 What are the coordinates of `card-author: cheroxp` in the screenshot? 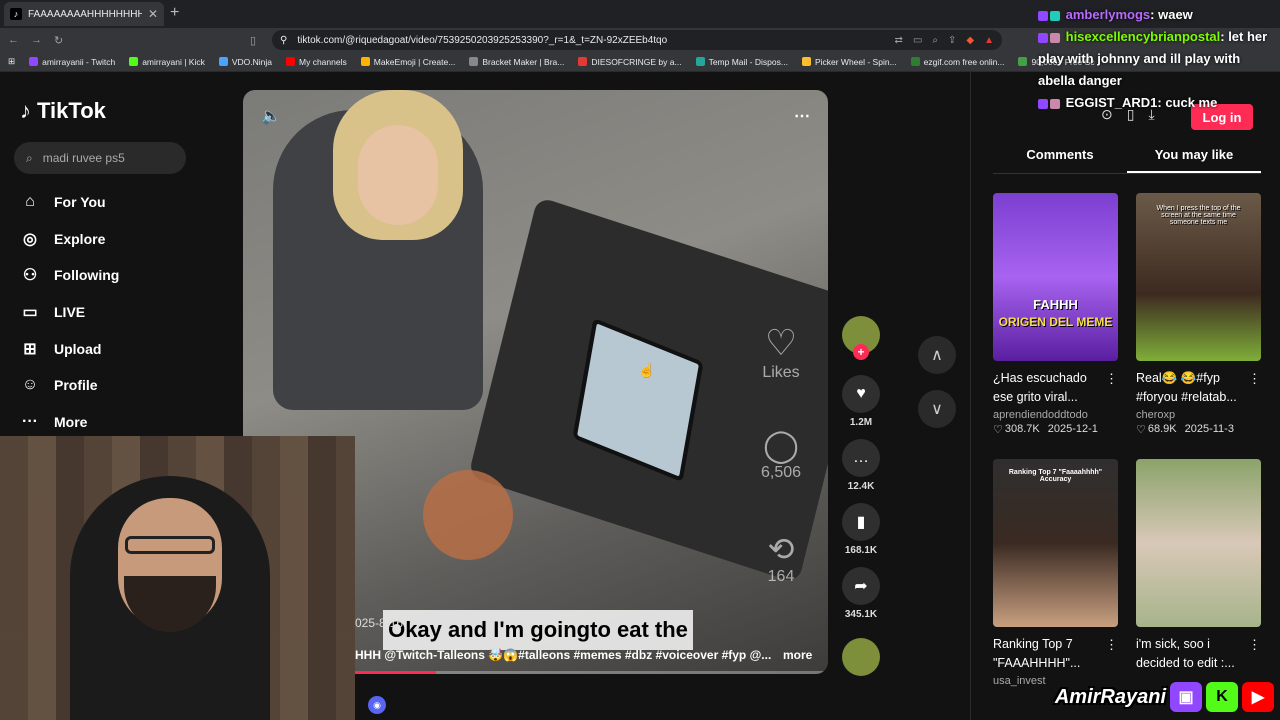 It's located at (1198, 415).